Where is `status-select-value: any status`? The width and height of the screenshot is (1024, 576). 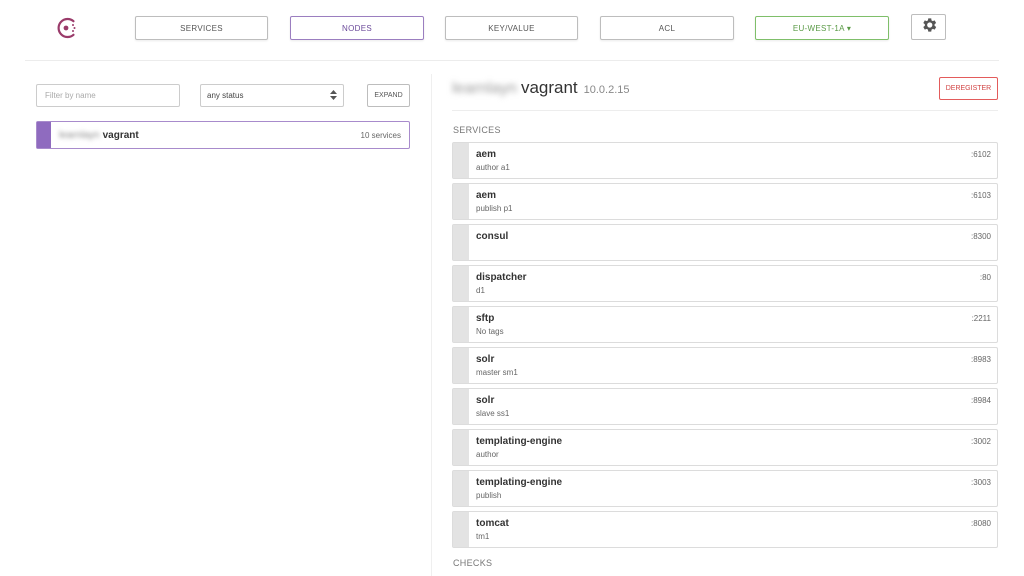
status-select-value: any status is located at coordinates (225, 95).